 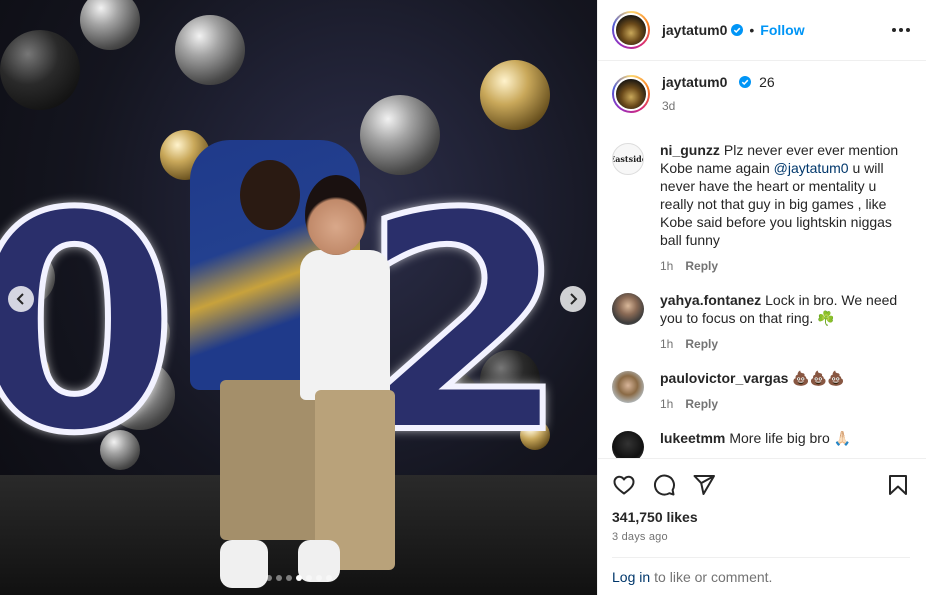 I want to click on login-prompt-text: to like or comment., so click(x=713, y=576).